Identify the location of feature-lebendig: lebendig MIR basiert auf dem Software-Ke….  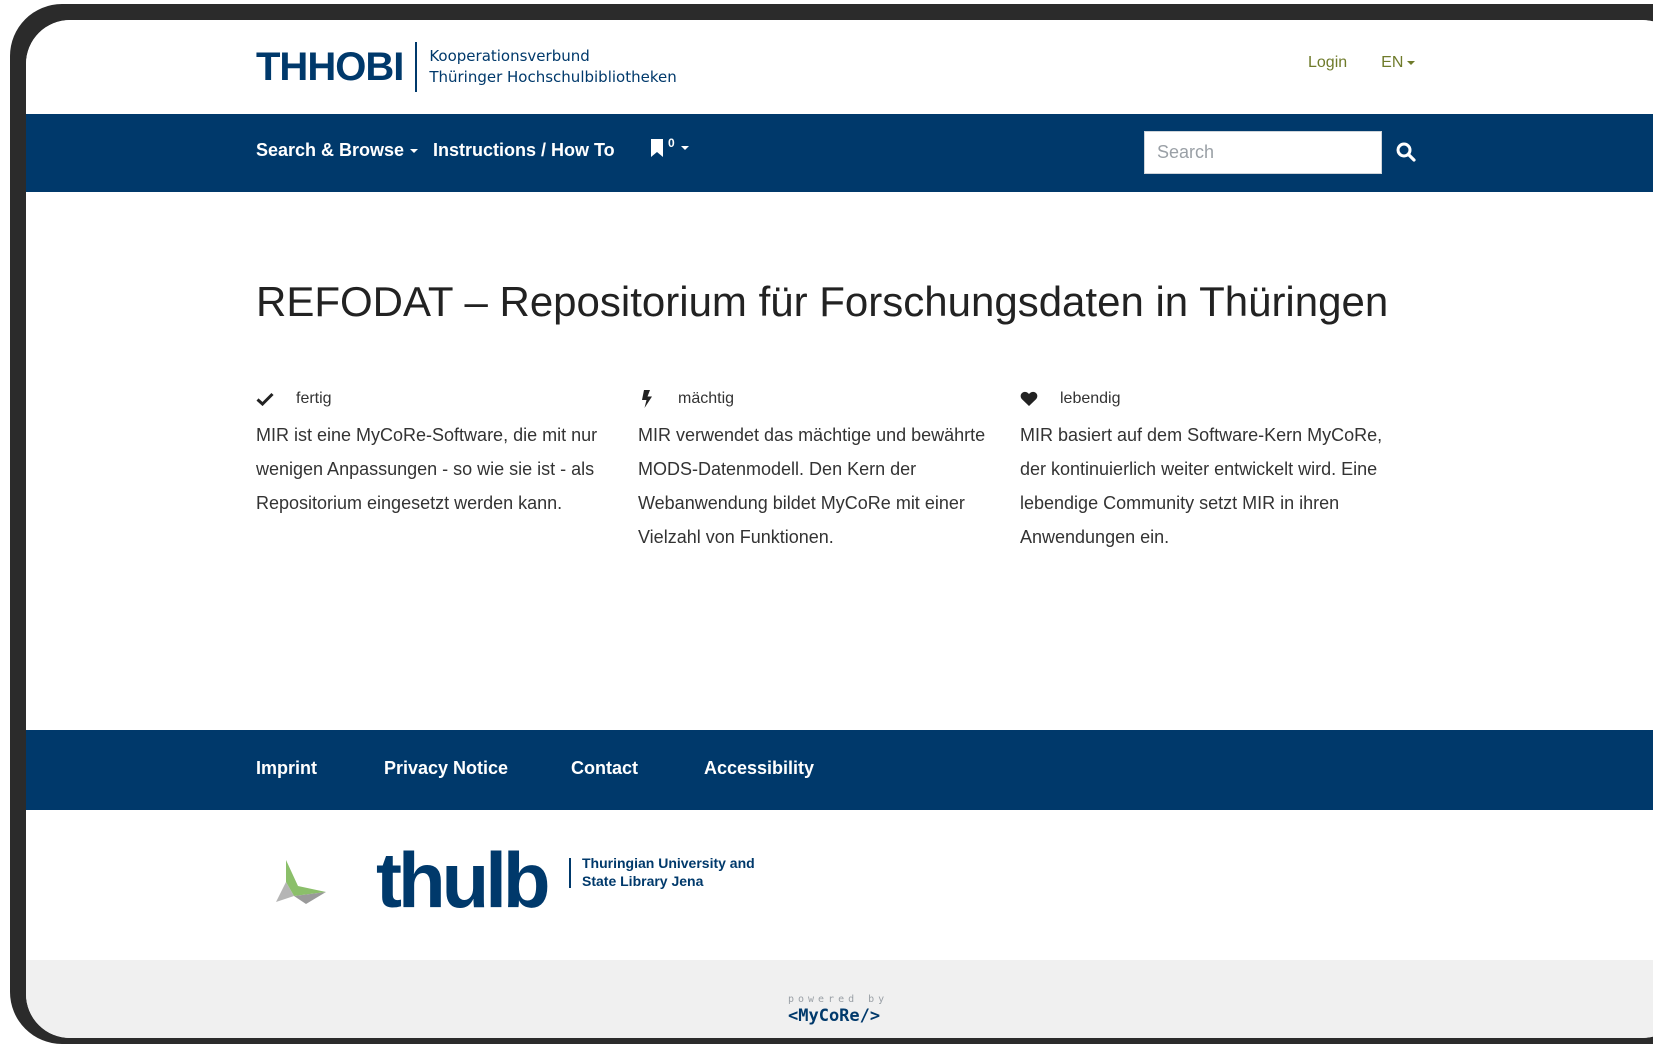
(1205, 470).